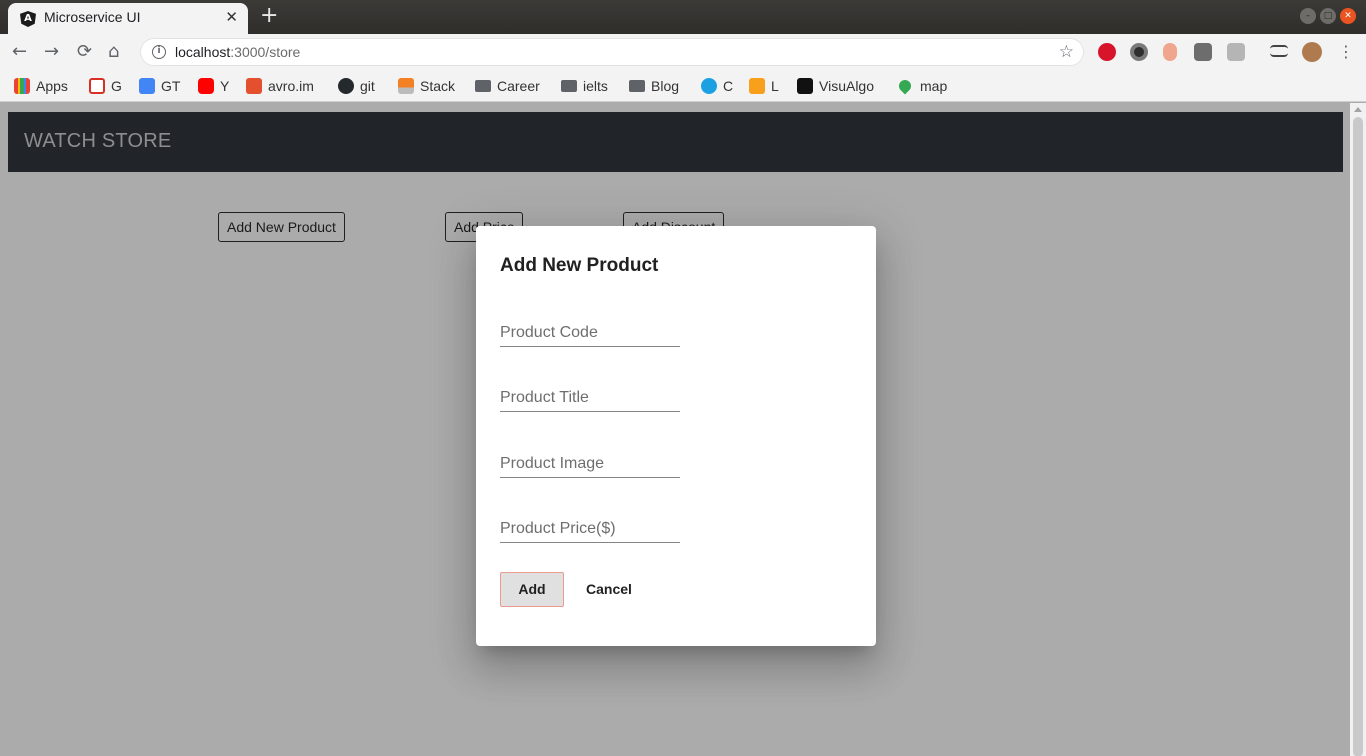 The image size is (1366, 756). Describe the element at coordinates (22, 86) in the screenshot. I see `apps-grid-icon` at that location.